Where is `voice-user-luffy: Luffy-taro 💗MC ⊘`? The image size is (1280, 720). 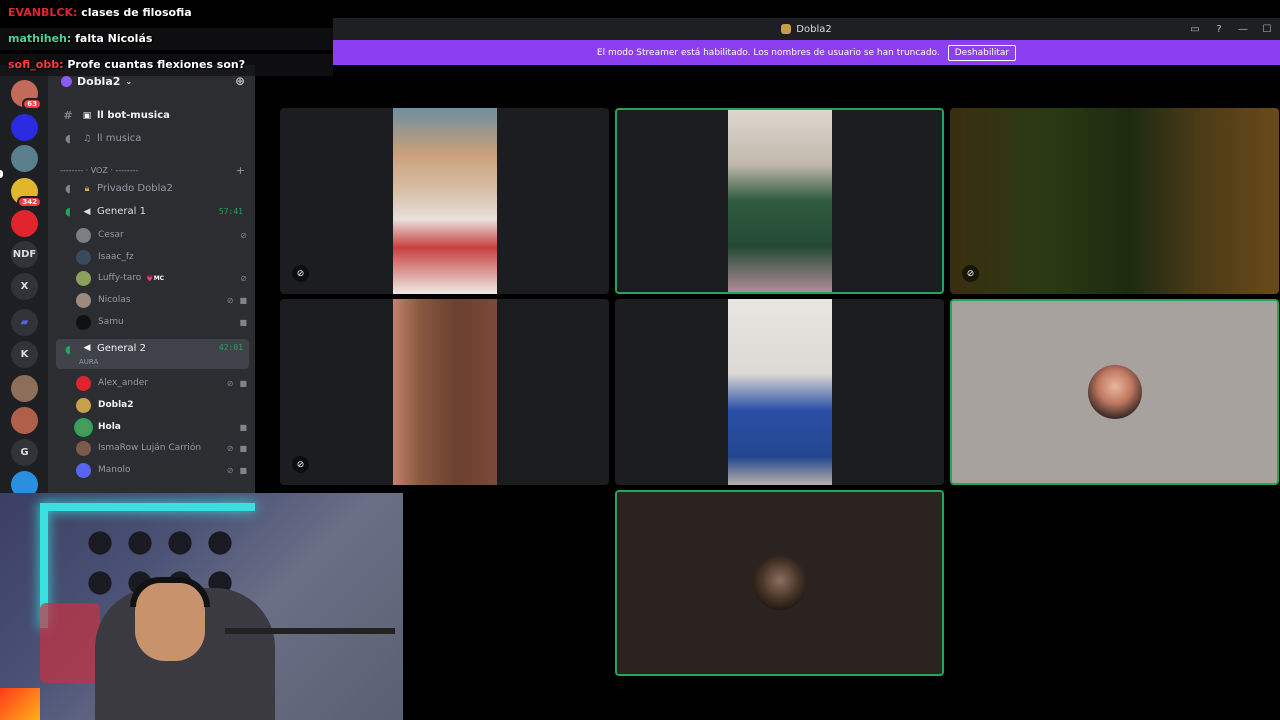
voice-user-luffy: Luffy-taro 💗MC ⊘ is located at coordinates (162, 278).